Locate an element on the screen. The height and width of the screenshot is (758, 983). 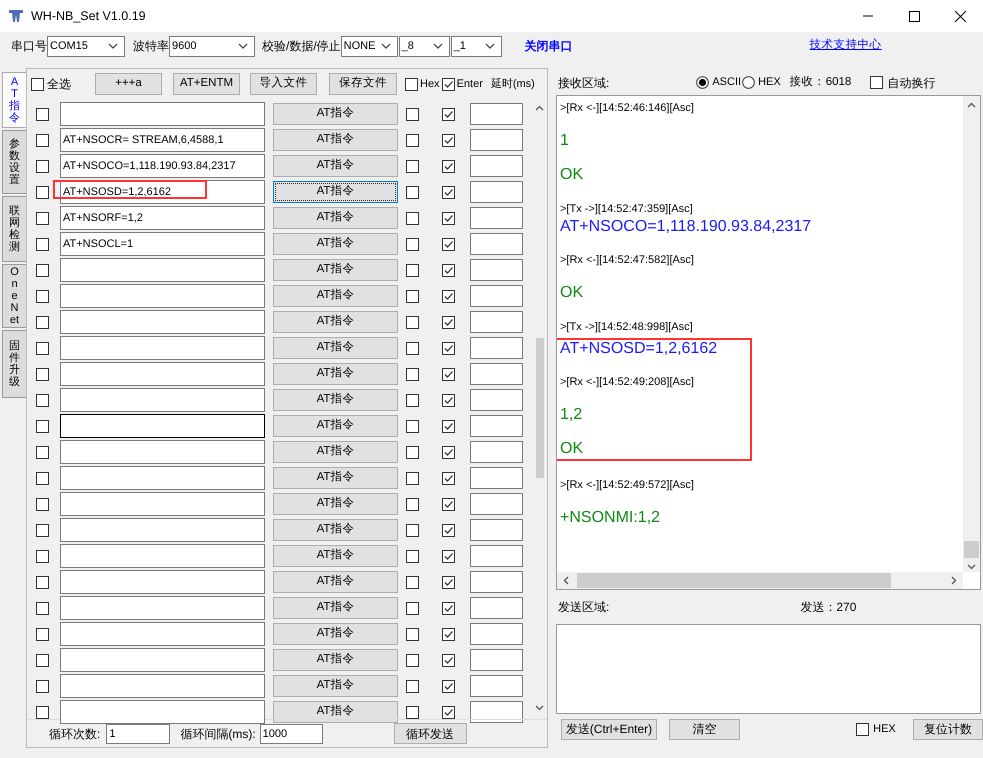
toolbar-button: +++a is located at coordinates (128, 84).